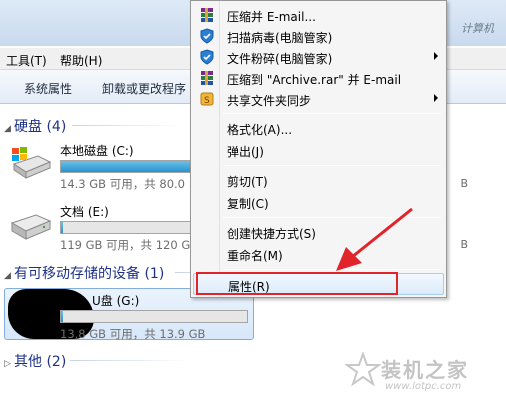 The width and height of the screenshot is (506, 403). What do you see at coordinates (116, 301) in the screenshot?
I see `drive-name: U盘 (G:)` at bounding box center [116, 301].